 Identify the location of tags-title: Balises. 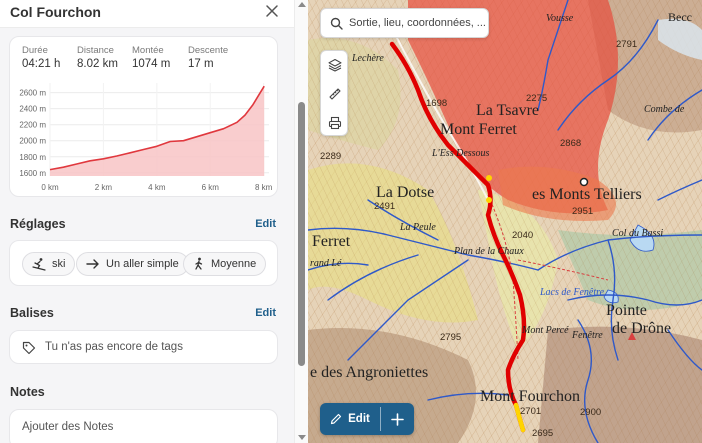
(32, 313).